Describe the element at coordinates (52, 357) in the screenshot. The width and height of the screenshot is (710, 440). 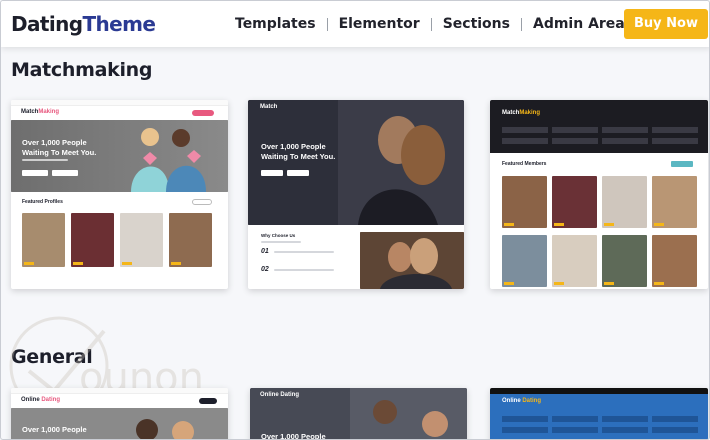
I see `section-title-general: General` at that location.